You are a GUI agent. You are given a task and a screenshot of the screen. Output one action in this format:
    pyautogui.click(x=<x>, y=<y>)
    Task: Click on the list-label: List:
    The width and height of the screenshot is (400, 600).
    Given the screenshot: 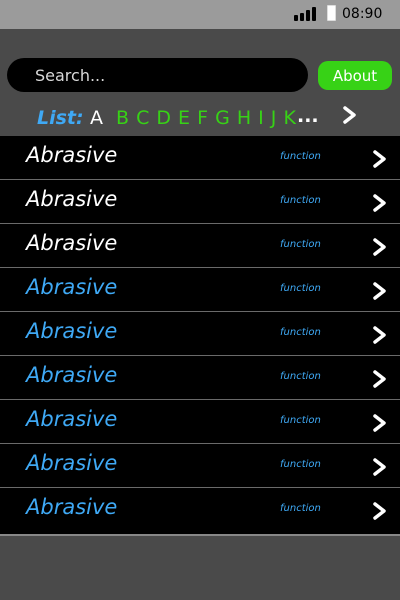 What is the action you would take?
    pyautogui.click(x=60, y=118)
    